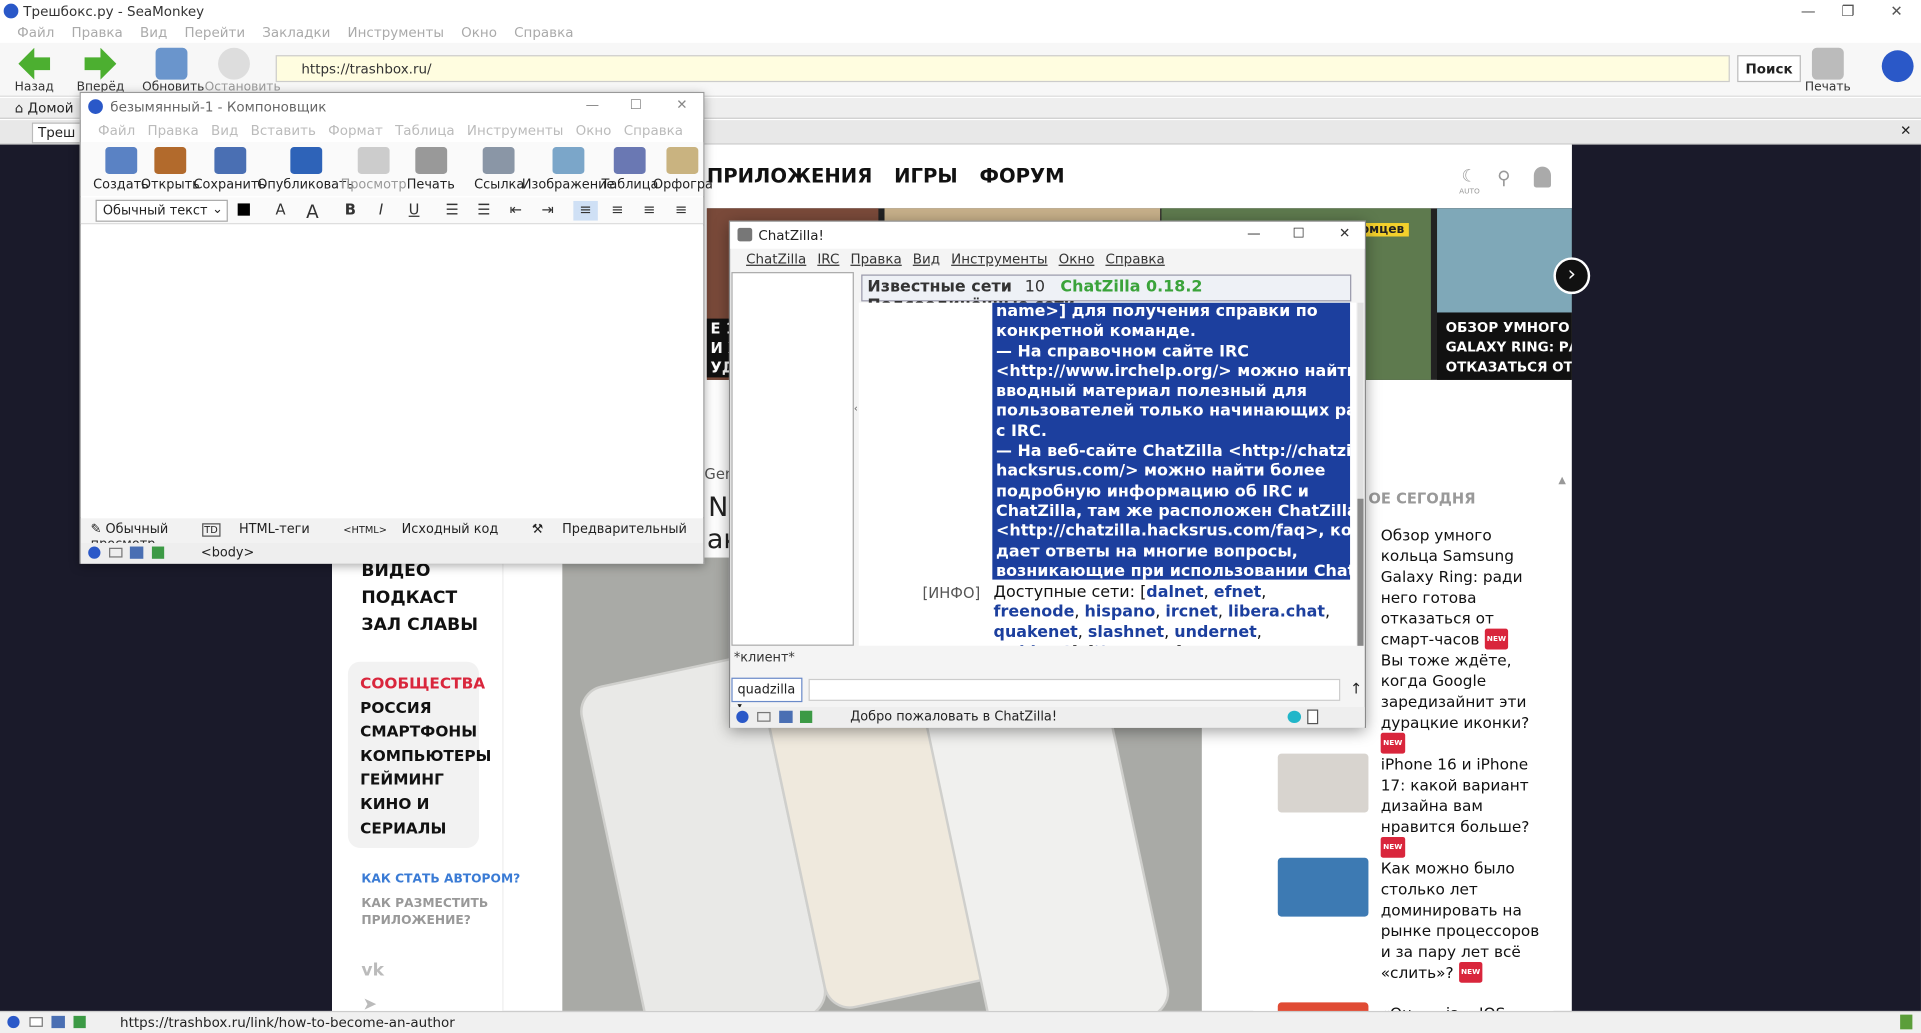 This screenshot has height=1033, width=1921. Describe the element at coordinates (1905, 131) in the screenshot. I see `close-tab-icon: ✕` at that location.